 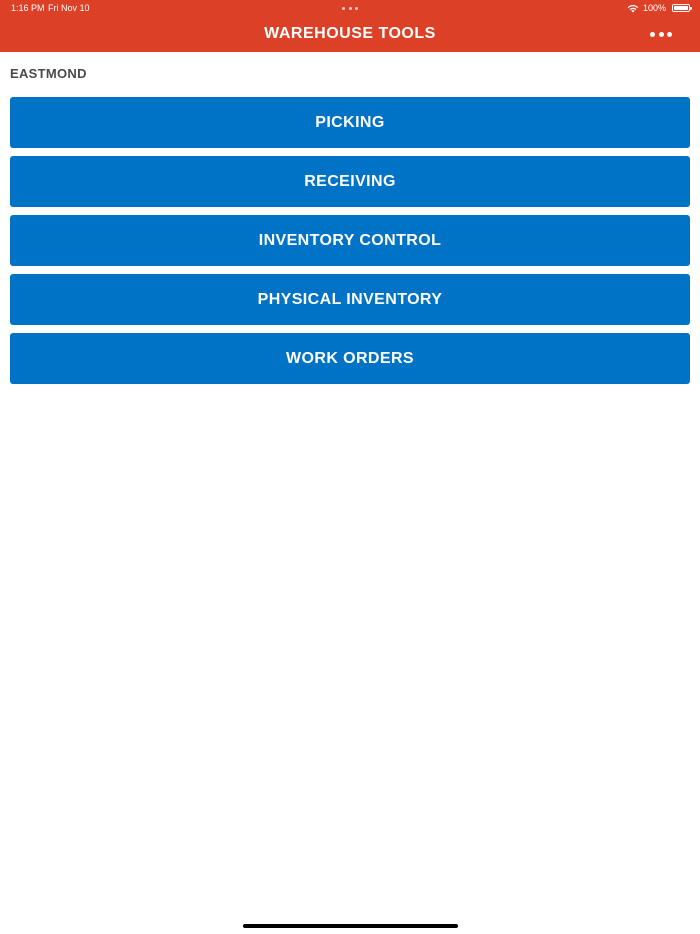 I want to click on app-header: 1:16 PM Fri Nov 10 100% WAREHOUSE TOOLS, so click(x=350, y=26).